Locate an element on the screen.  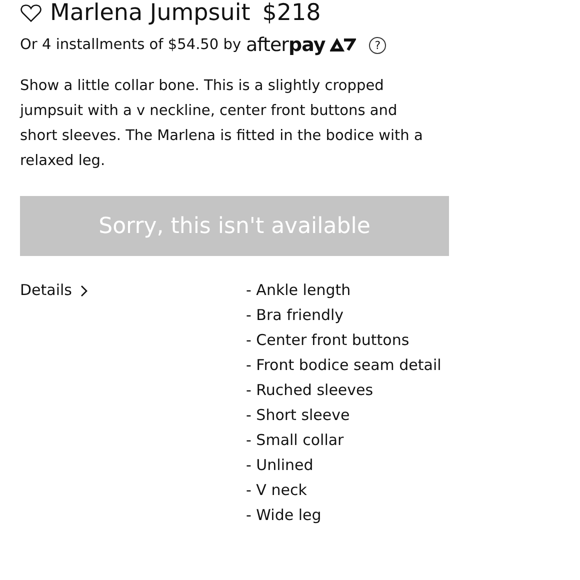
afterpay-logo: afterpay is located at coordinates (286, 45).